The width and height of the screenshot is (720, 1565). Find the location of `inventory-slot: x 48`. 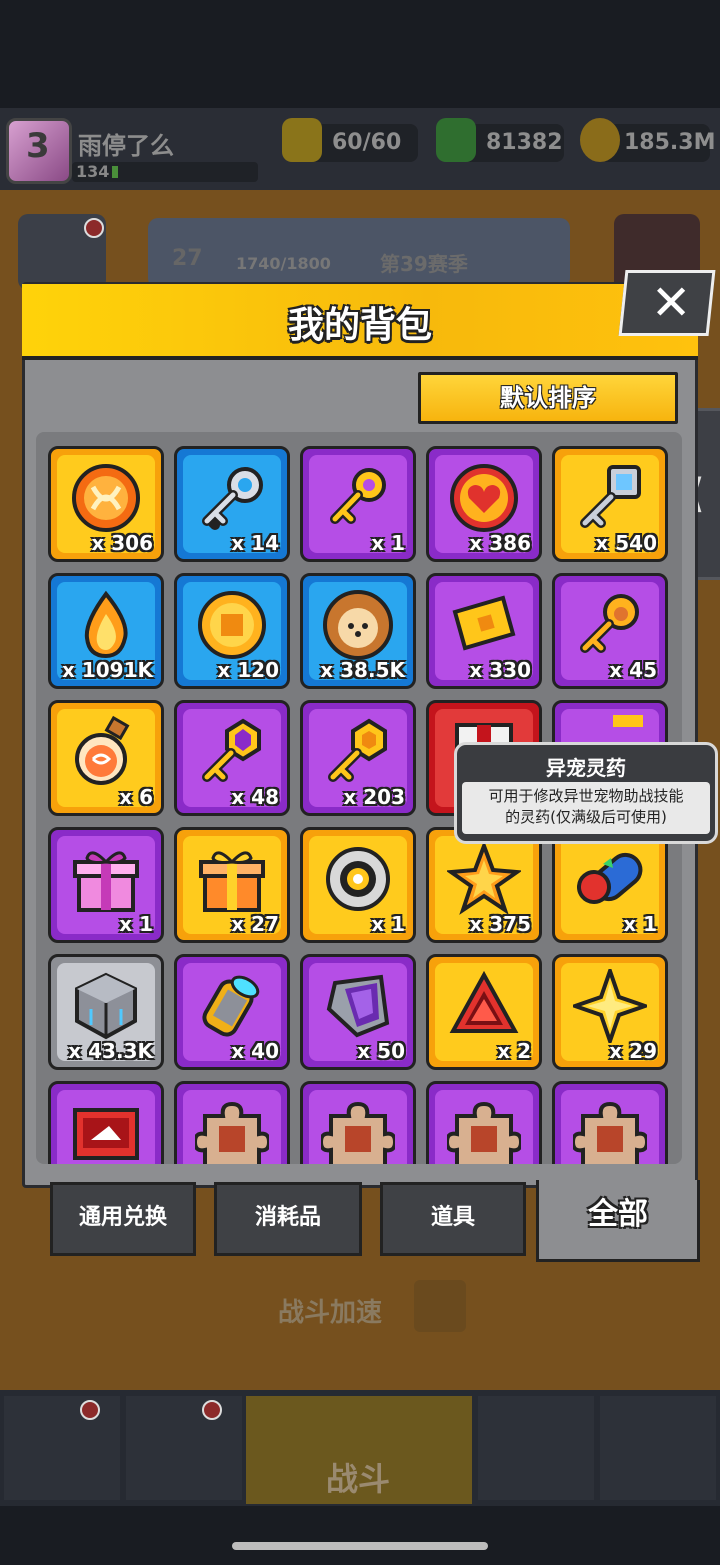

inventory-slot: x 48 is located at coordinates (232, 758).